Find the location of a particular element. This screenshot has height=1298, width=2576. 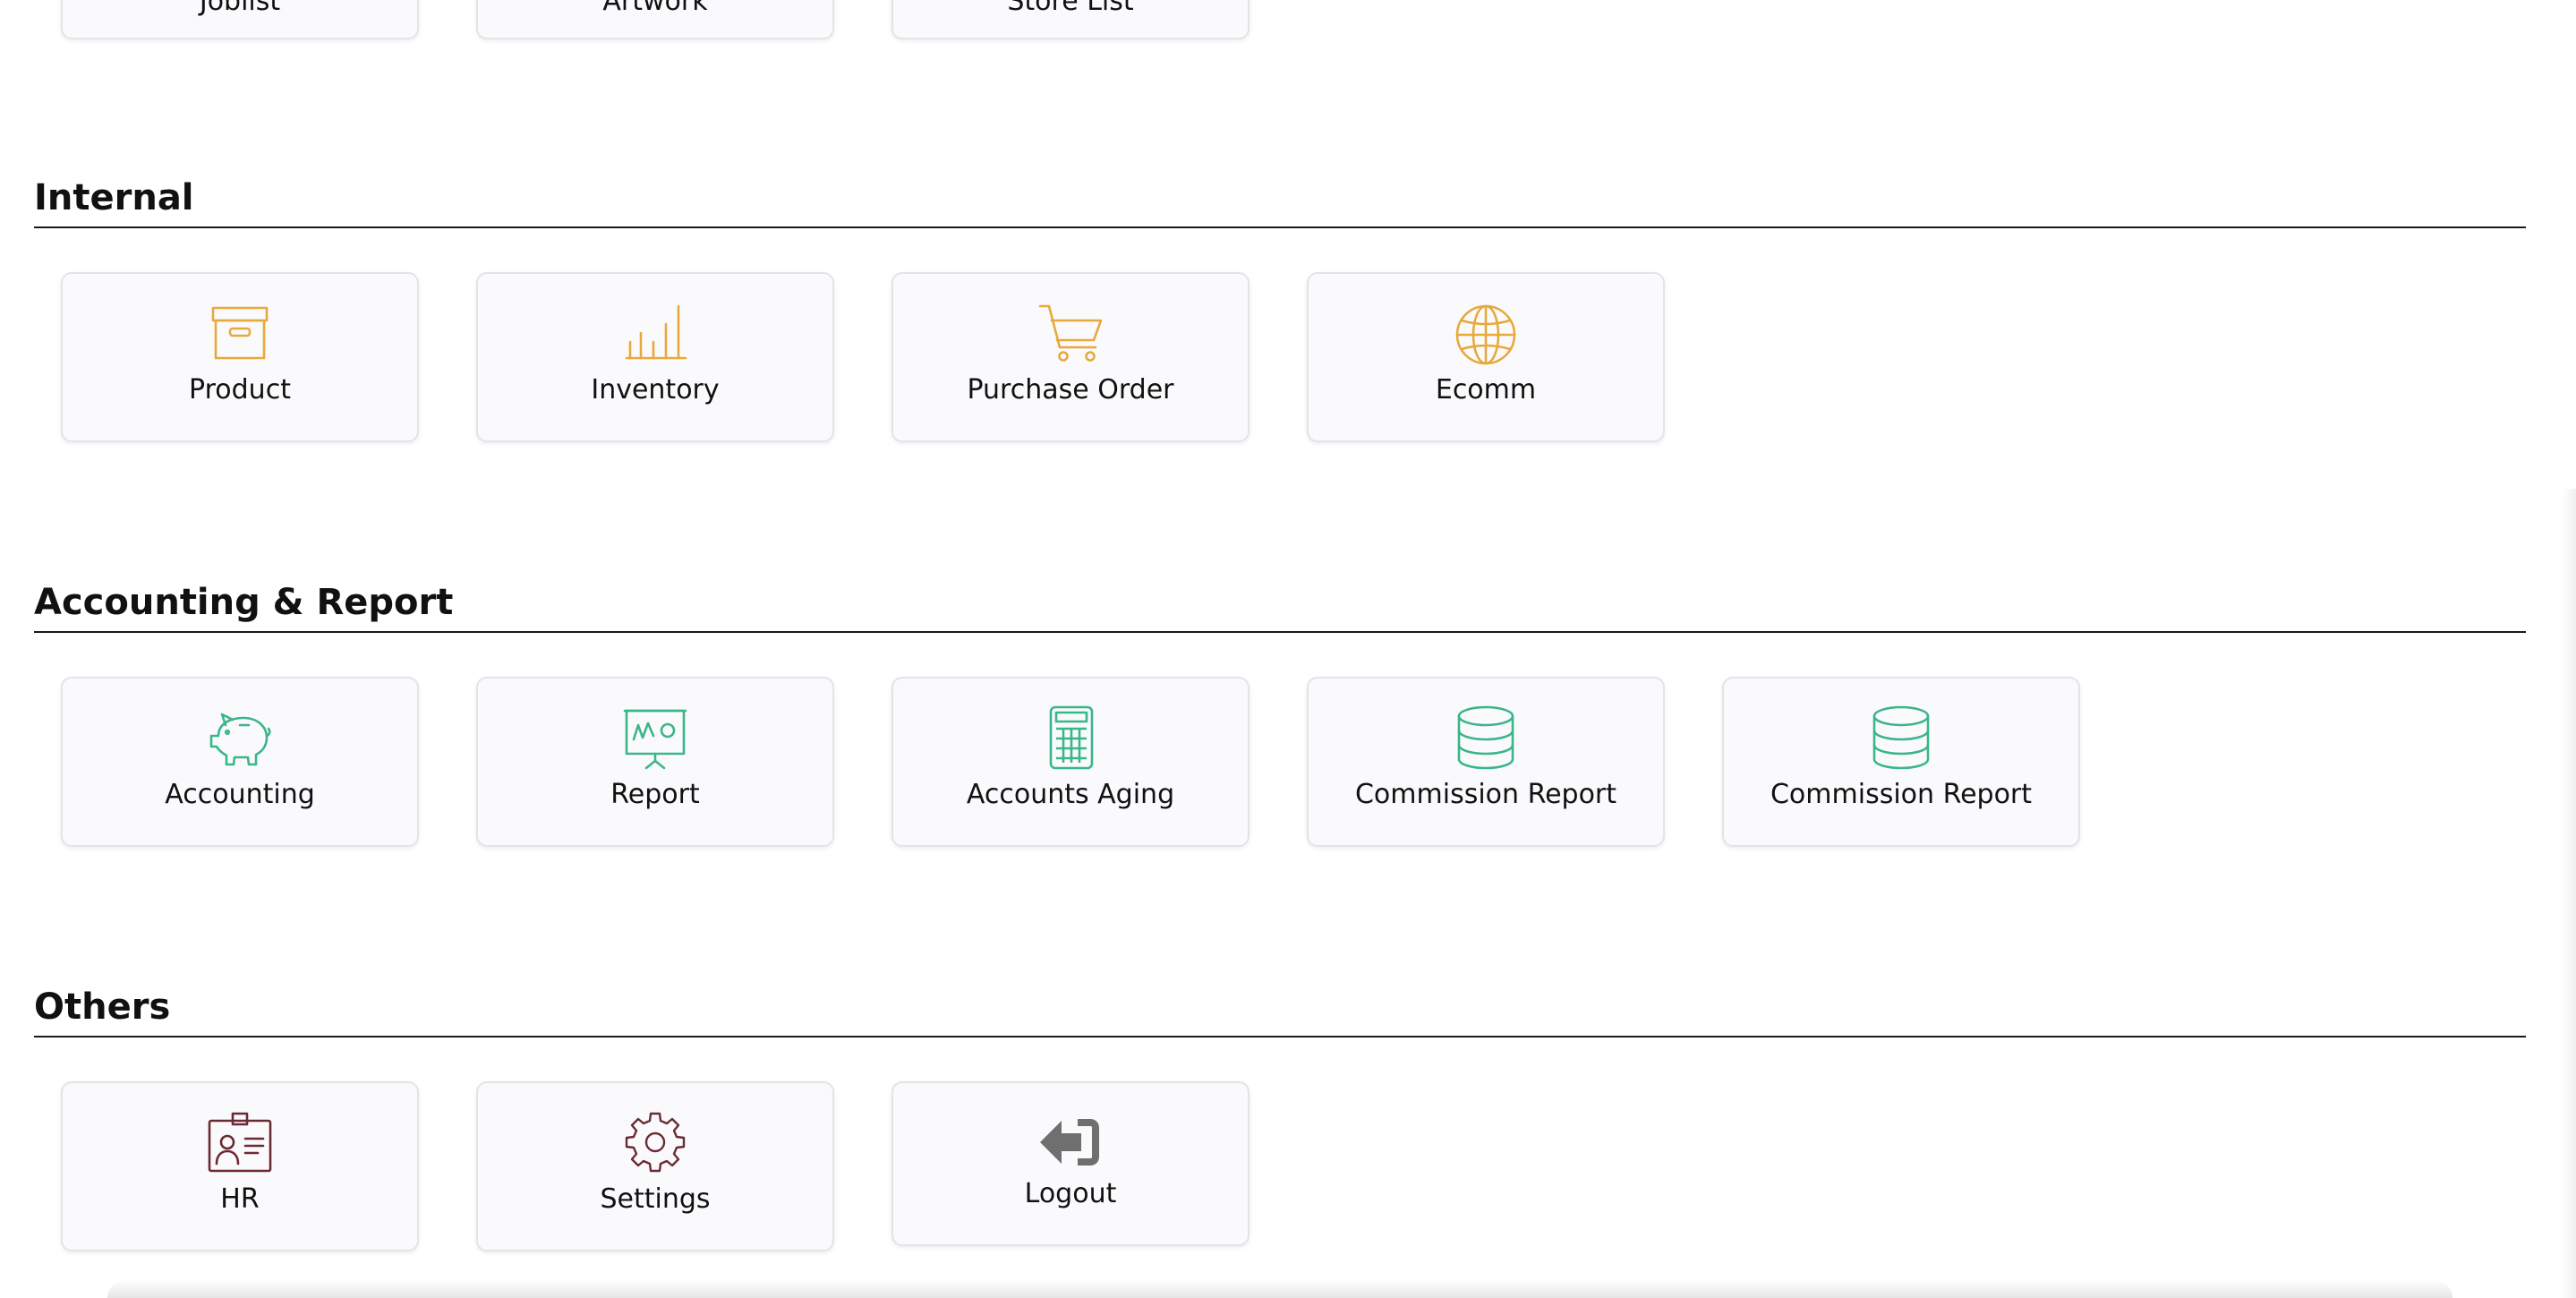

tile-logout: Logout is located at coordinates (1070, 1163).